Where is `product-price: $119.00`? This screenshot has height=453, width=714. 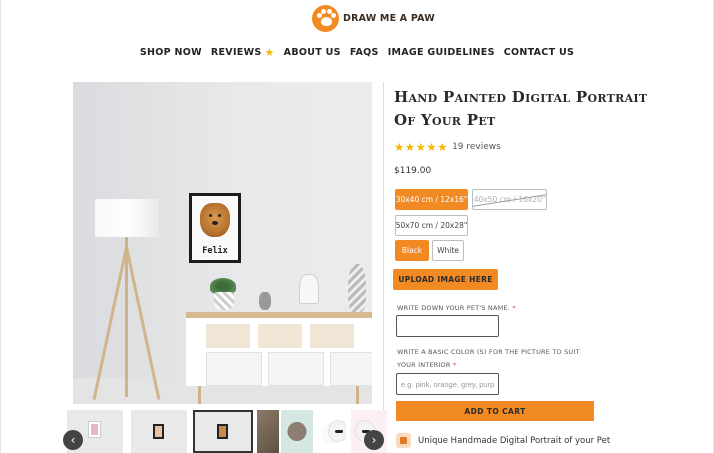
product-price: $119.00 is located at coordinates (413, 171).